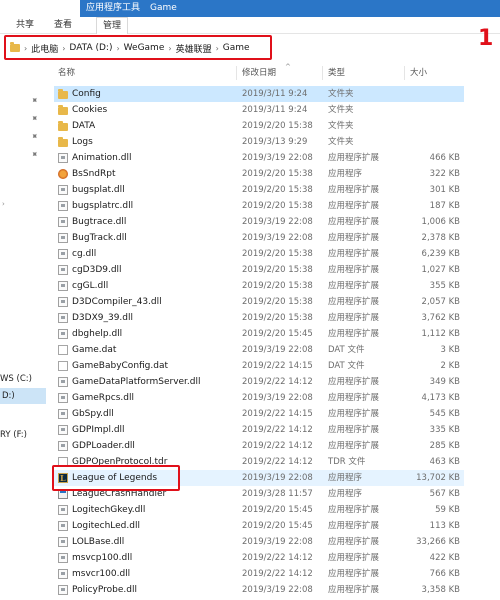 The width and height of the screenshot is (500, 600). I want to click on column-header-size: 大小, so click(418, 73).